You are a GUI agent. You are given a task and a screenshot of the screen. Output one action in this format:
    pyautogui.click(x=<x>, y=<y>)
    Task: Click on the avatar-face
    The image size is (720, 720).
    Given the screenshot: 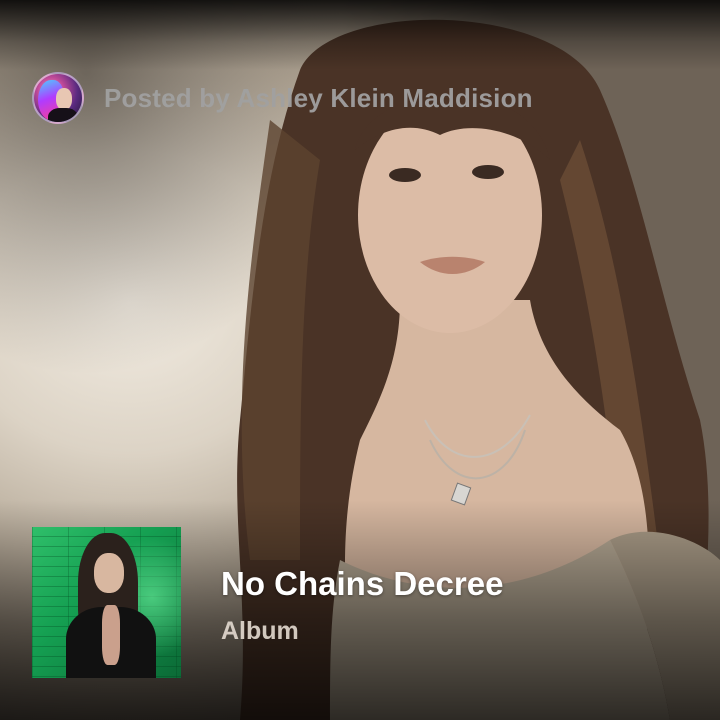 What is the action you would take?
    pyautogui.click(x=64, y=99)
    